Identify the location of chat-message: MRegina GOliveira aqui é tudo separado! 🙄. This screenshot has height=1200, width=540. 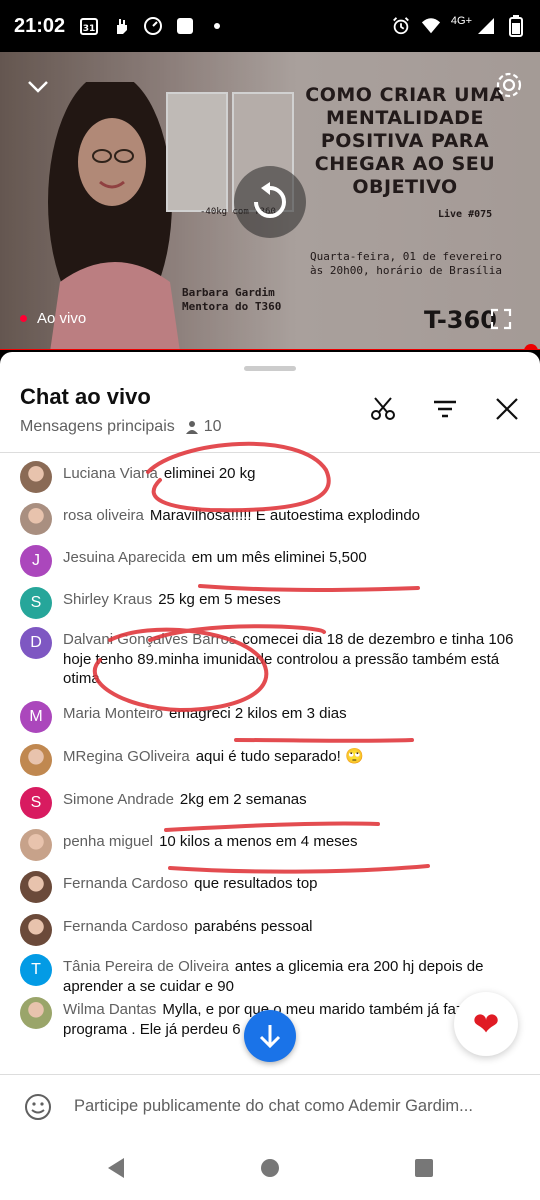
(270, 760).